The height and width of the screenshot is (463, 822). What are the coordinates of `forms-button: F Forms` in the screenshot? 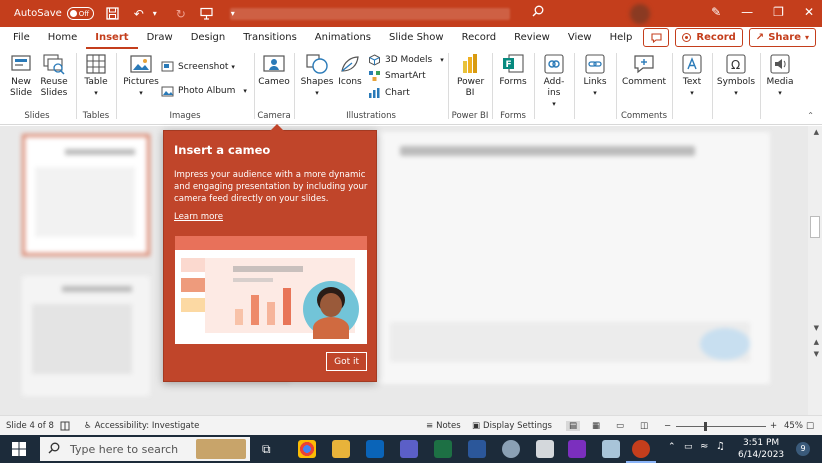 It's located at (513, 70).